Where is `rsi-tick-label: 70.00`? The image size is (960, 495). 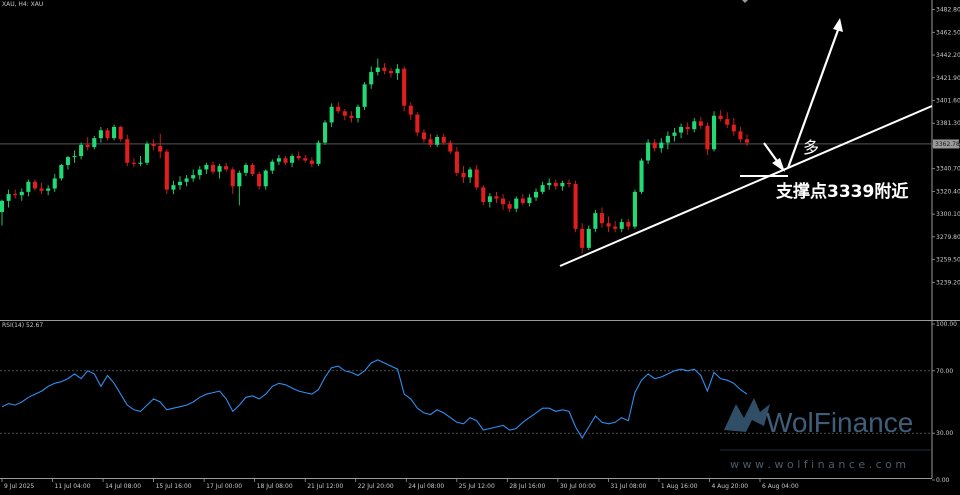 rsi-tick-label: 70.00 is located at coordinates (944, 371).